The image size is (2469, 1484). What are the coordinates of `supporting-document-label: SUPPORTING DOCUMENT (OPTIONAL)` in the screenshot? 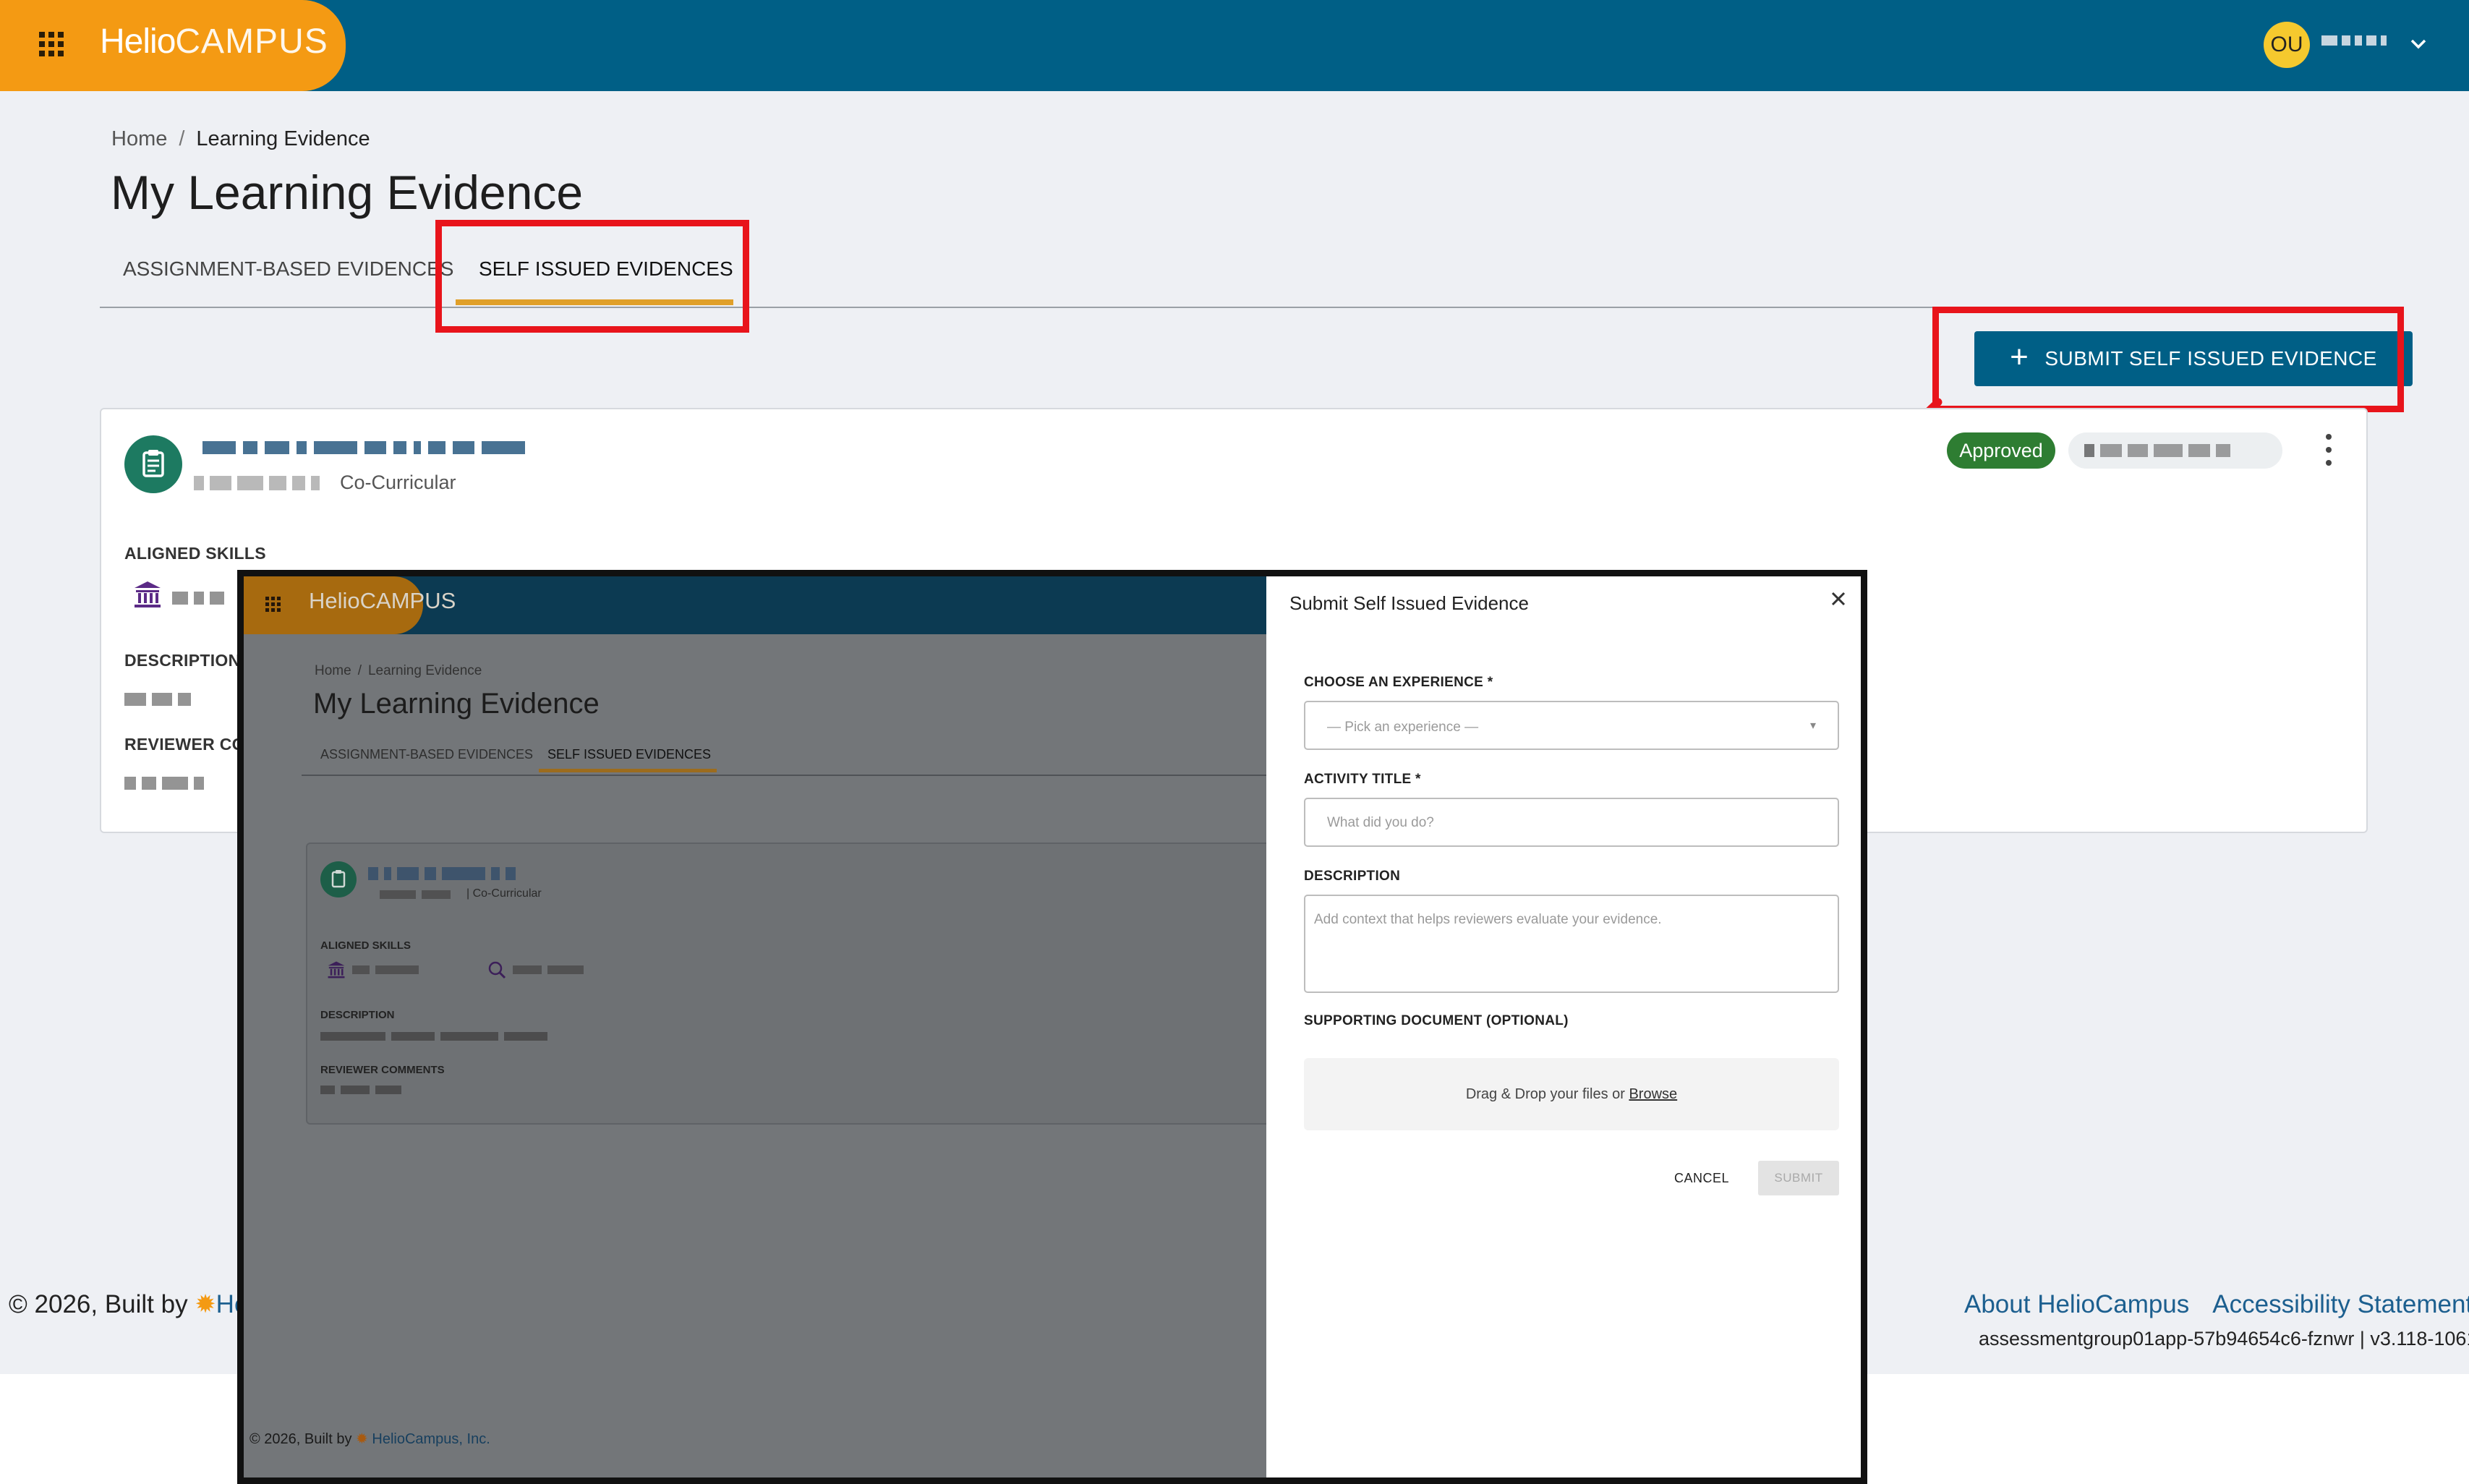 It's located at (1437, 1021).